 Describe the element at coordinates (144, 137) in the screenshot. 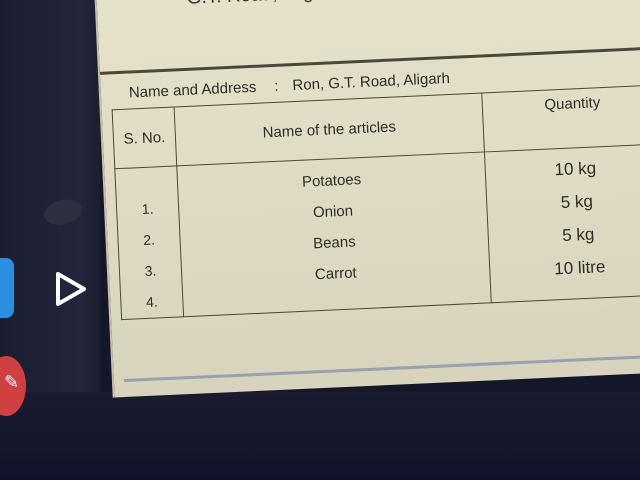

I see `header-sno: S. No.` at that location.